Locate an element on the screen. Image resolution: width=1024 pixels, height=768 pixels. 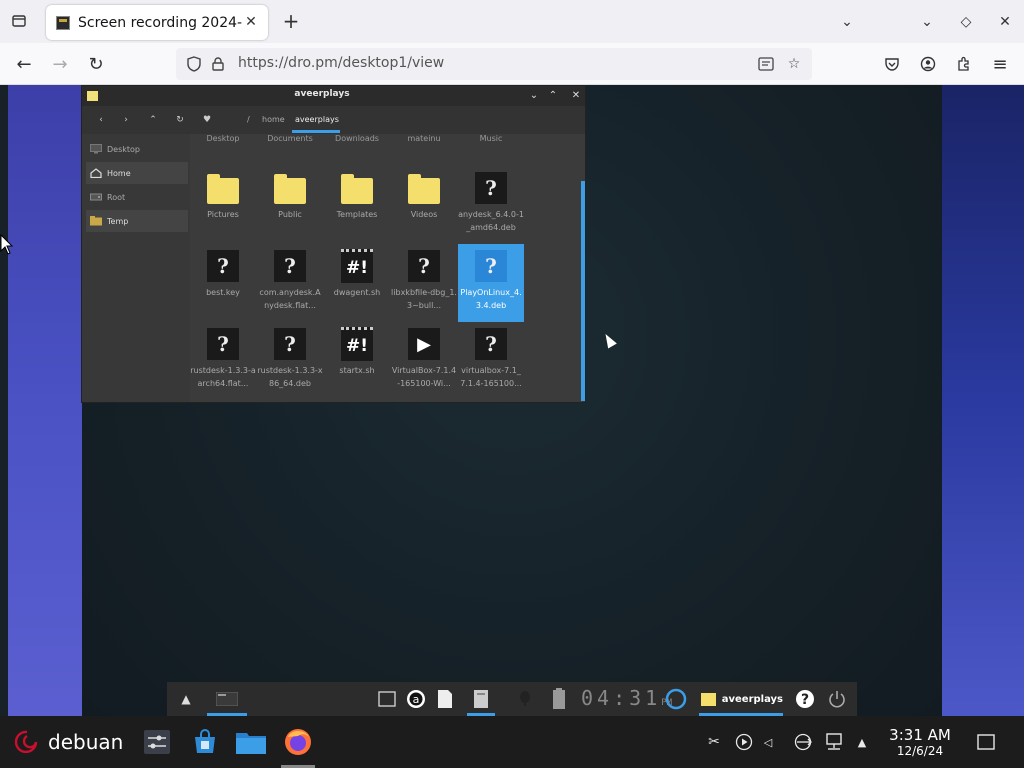
browser-tab-active: Screen recording 2024-12- ✕ is located at coordinates (157, 22).